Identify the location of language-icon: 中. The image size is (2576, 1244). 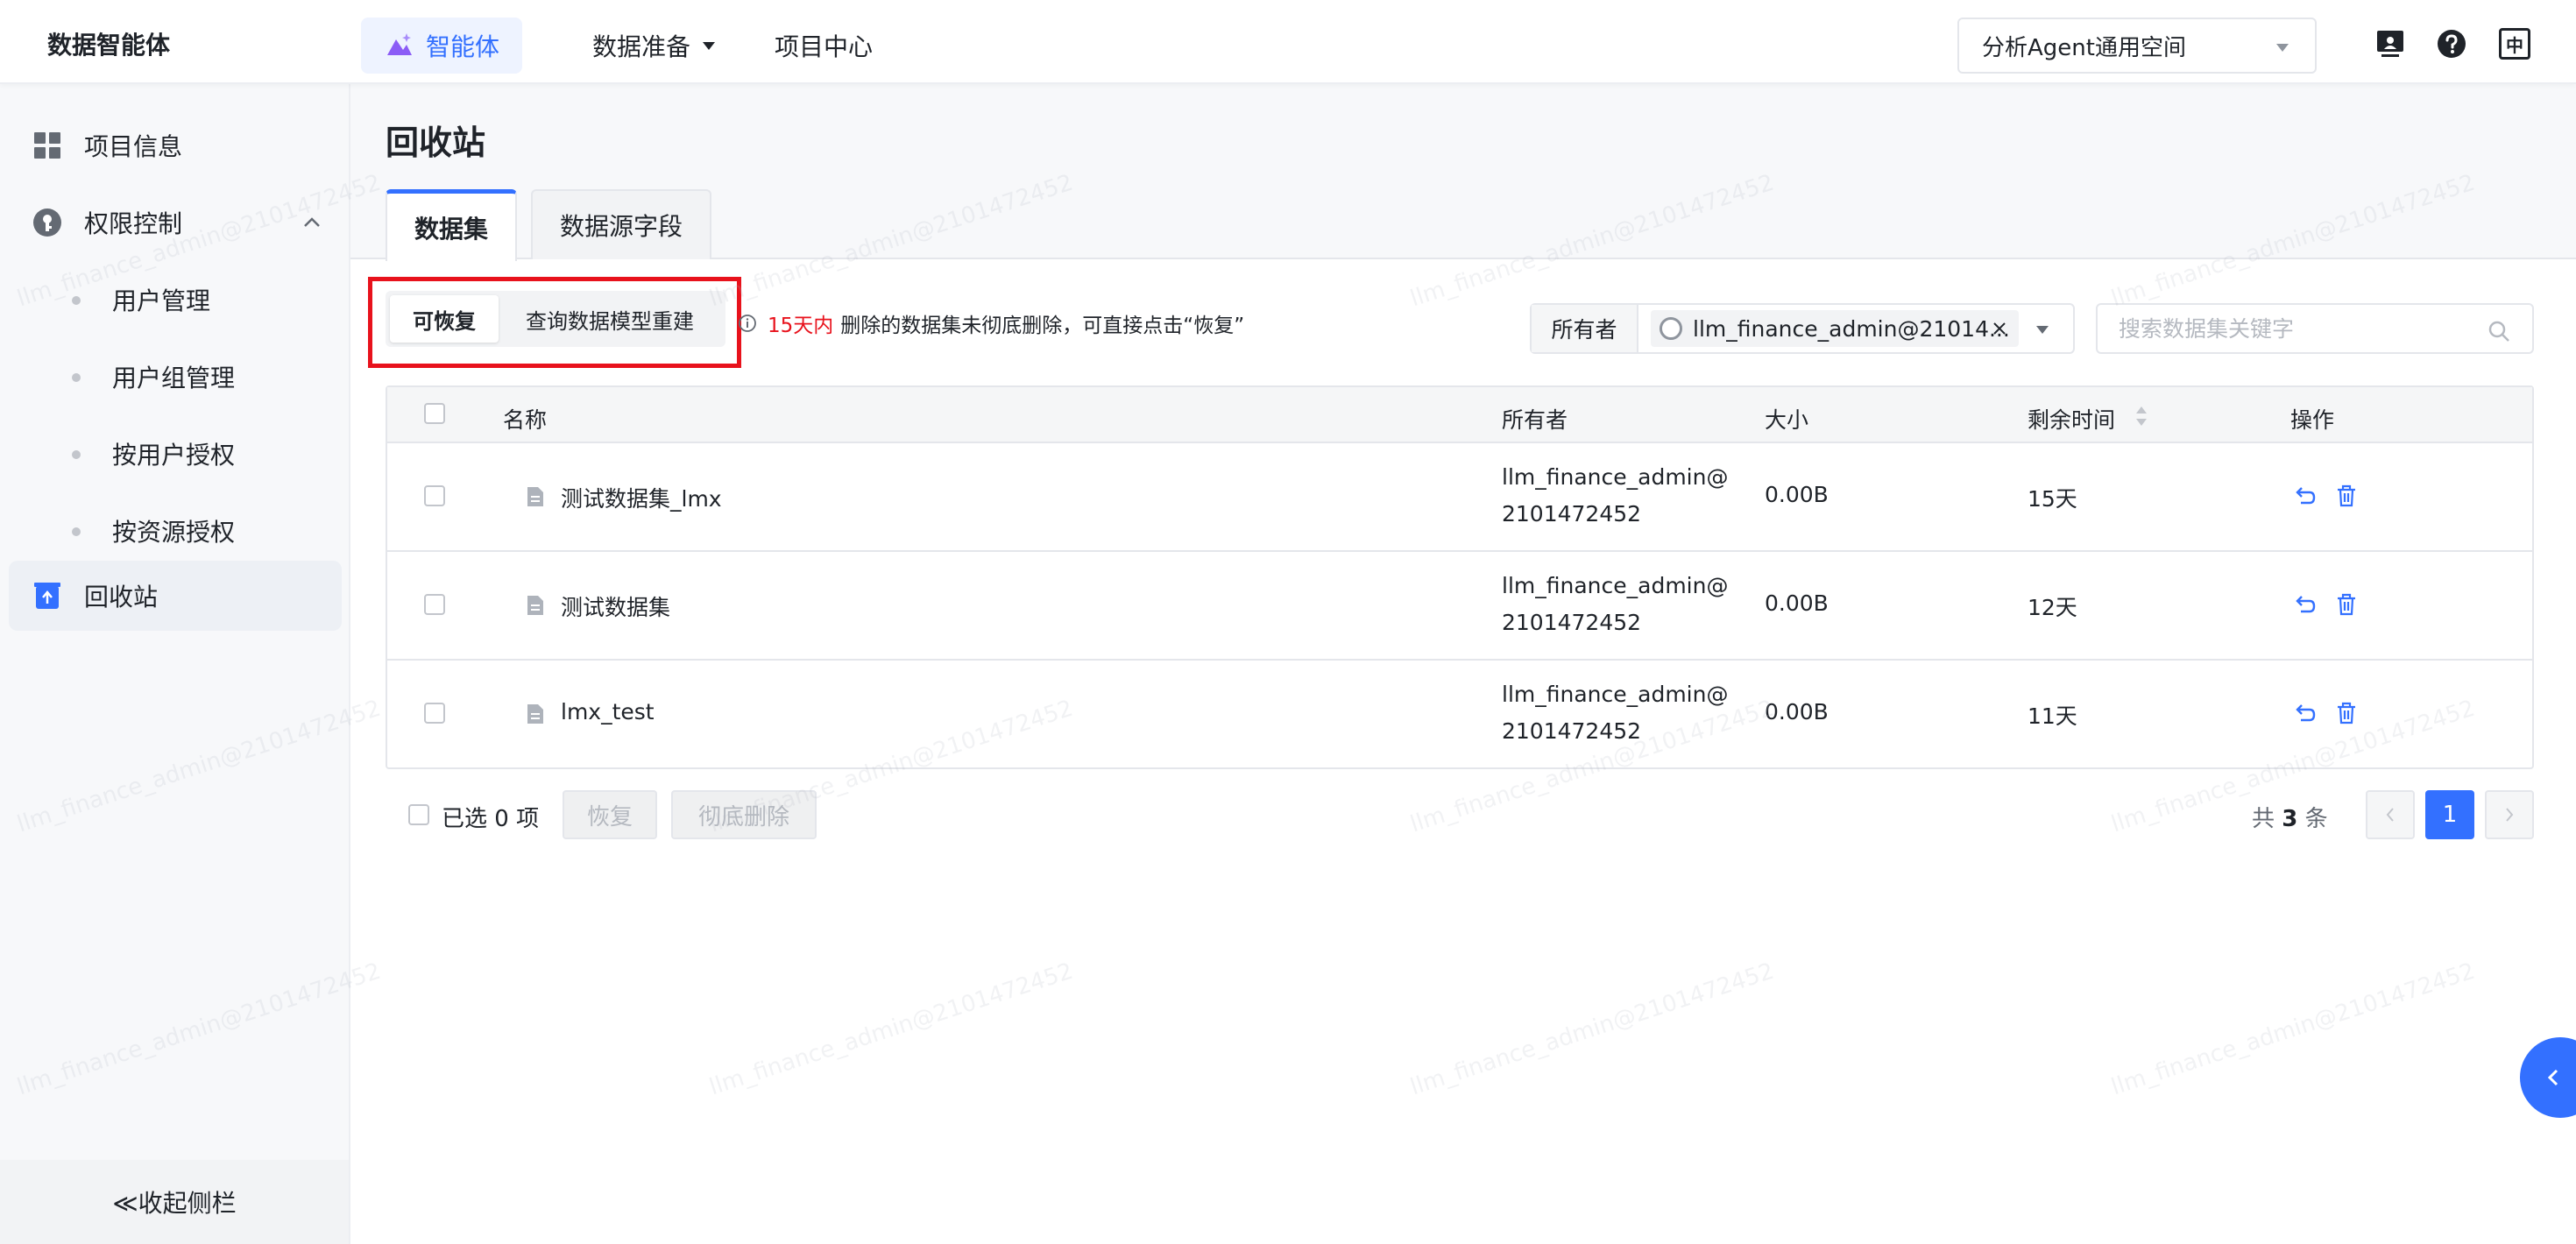
(2514, 44).